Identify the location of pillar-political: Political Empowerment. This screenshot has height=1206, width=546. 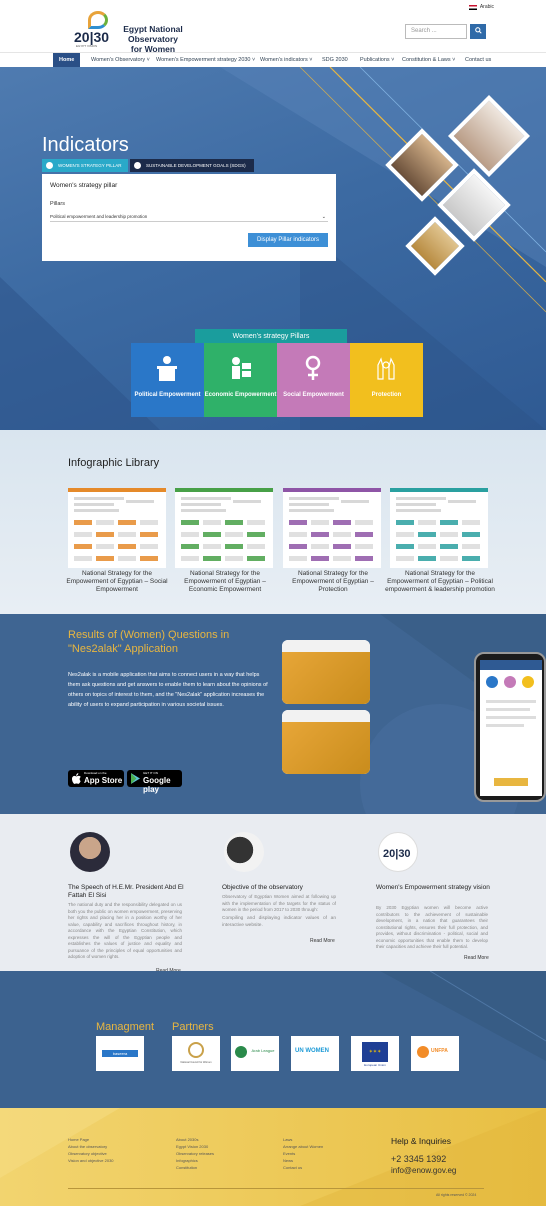
(167, 380).